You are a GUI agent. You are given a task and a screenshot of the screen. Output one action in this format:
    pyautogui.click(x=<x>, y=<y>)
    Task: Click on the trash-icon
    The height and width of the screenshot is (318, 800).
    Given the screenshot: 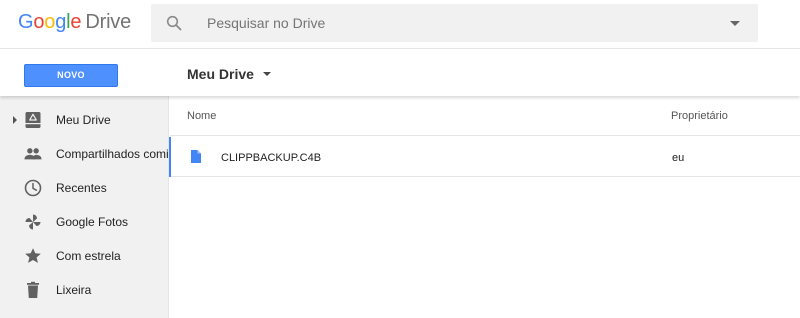 What is the action you would take?
    pyautogui.click(x=33, y=289)
    